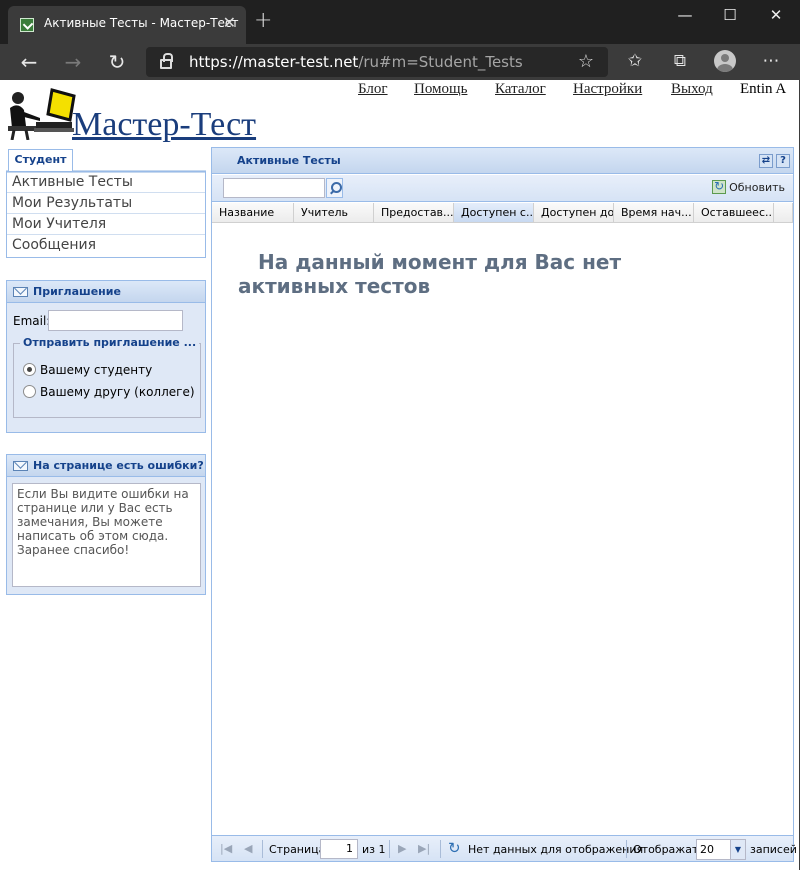 Image resolution: width=800 pixels, height=870 pixels. What do you see at coordinates (226, 848) in the screenshot?
I see `first-page-icon: |◀` at bounding box center [226, 848].